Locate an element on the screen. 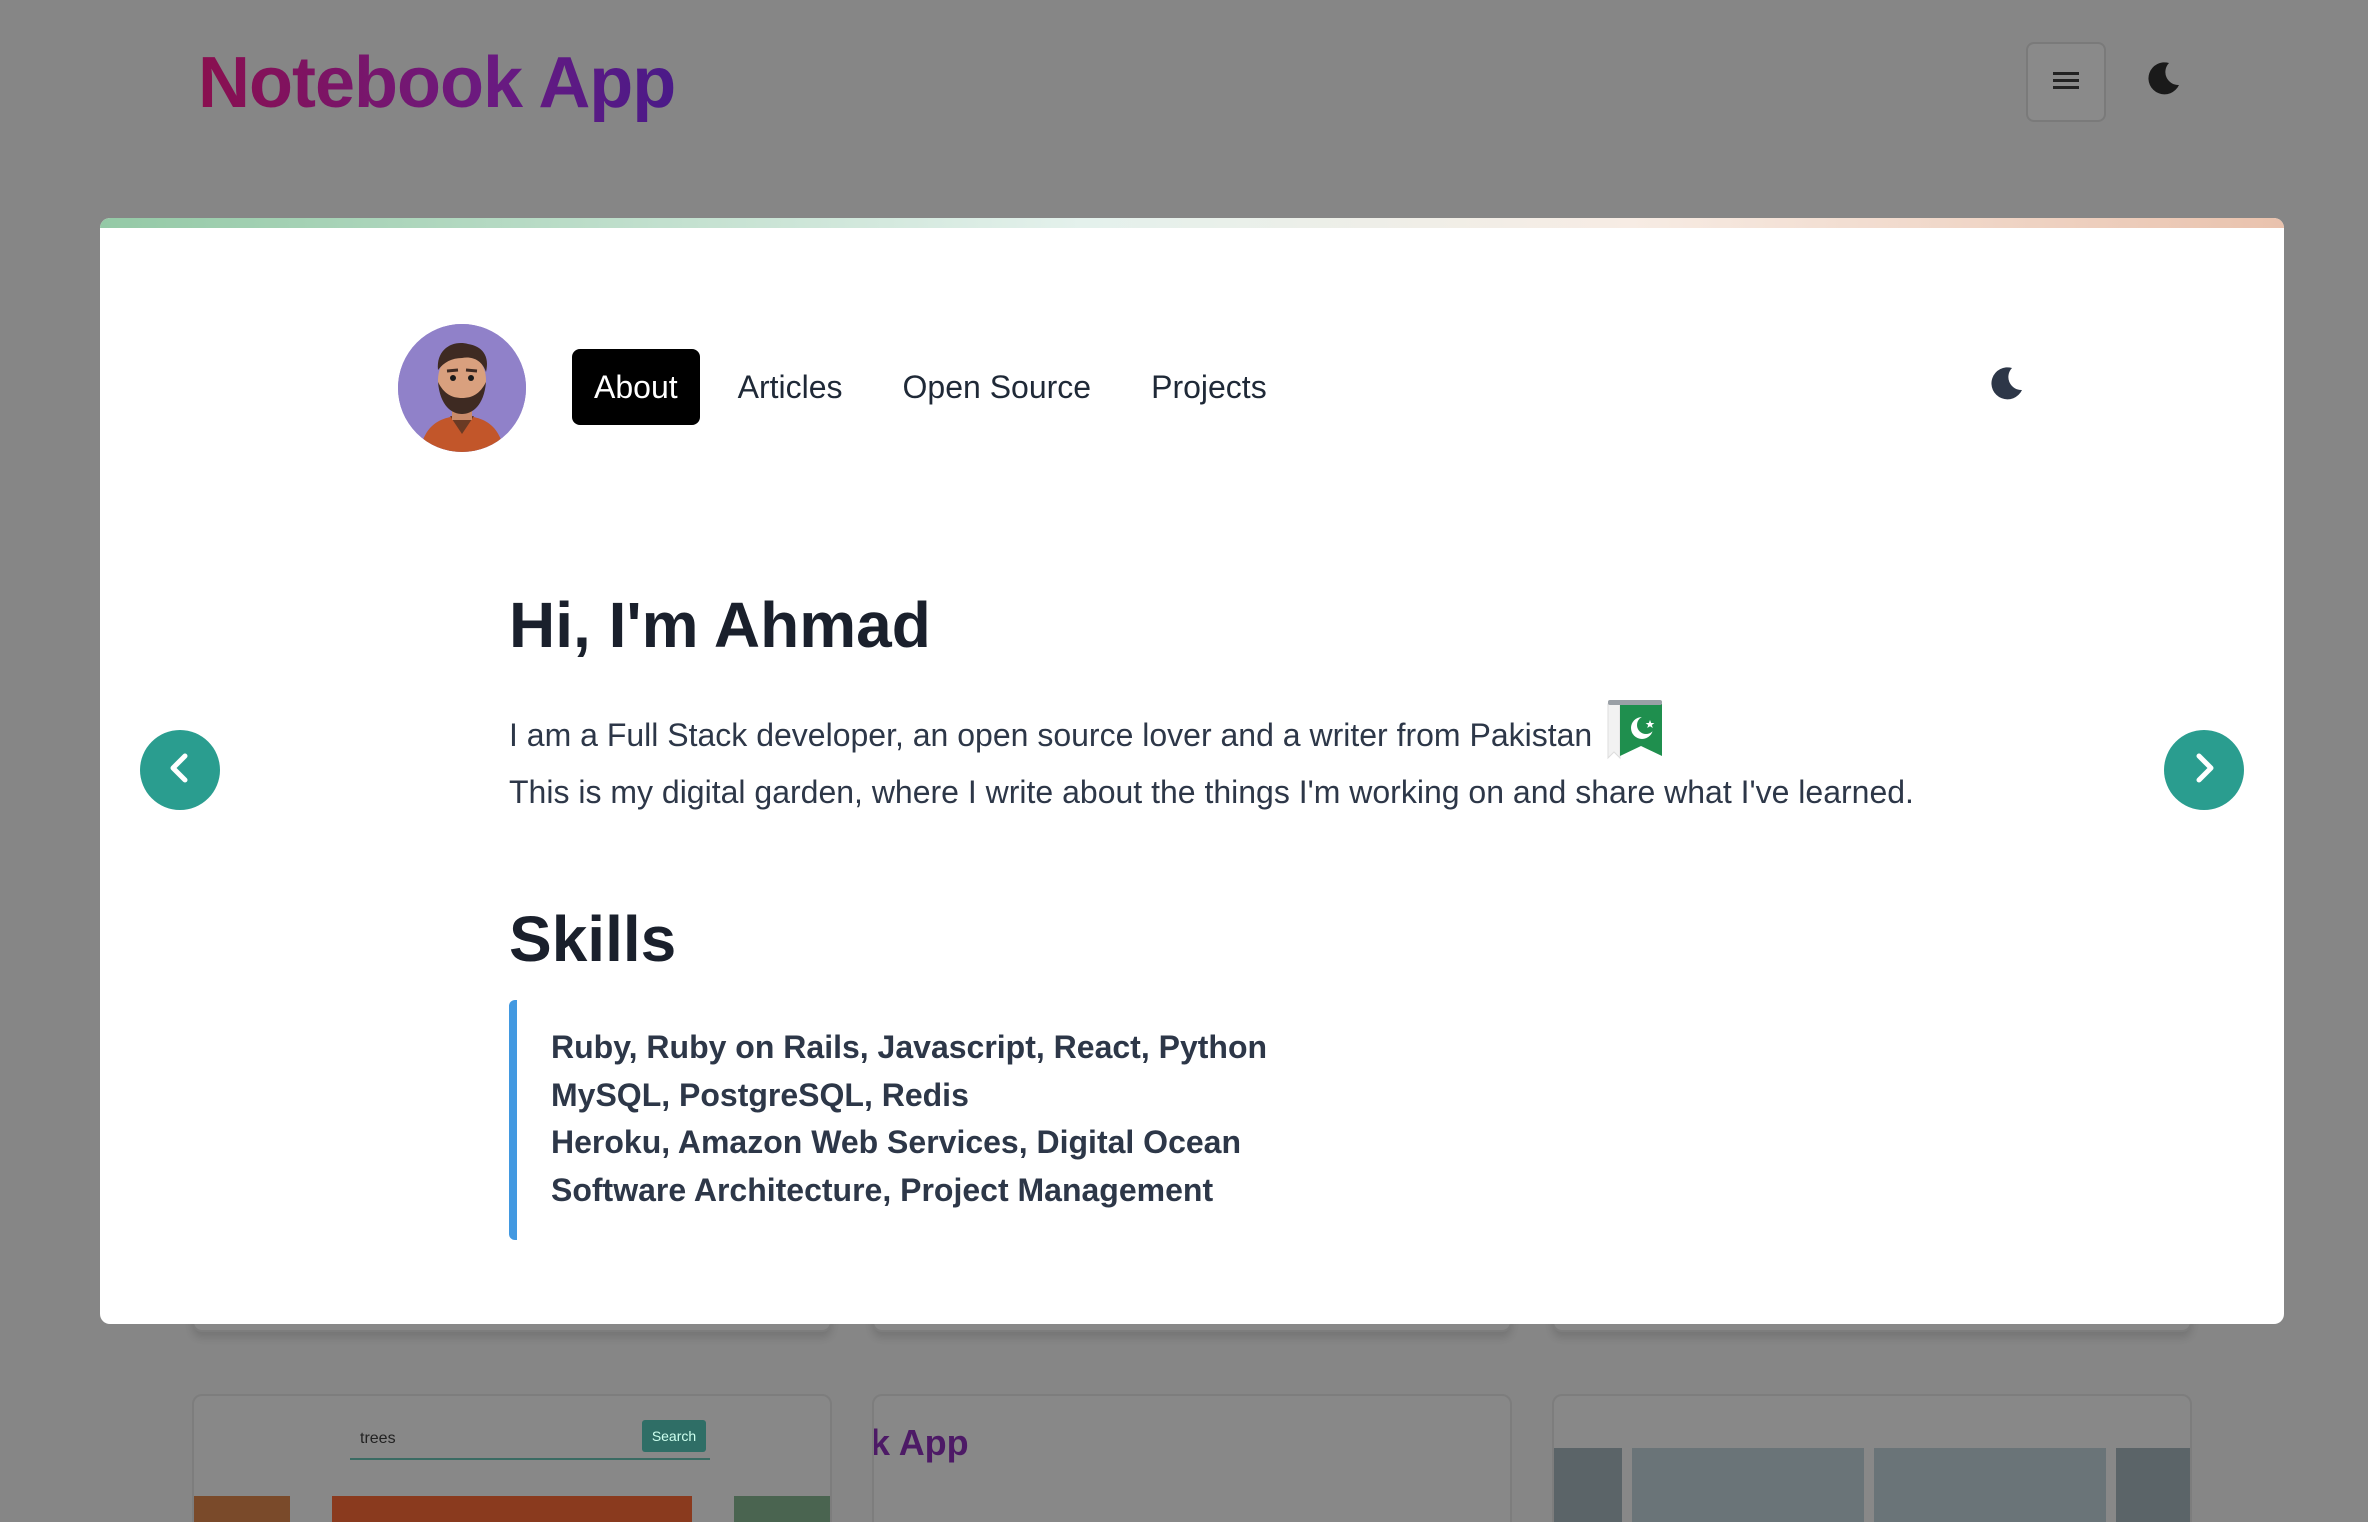 The height and width of the screenshot is (1522, 2368). hamburger-menu-icon is located at coordinates (2066, 82).